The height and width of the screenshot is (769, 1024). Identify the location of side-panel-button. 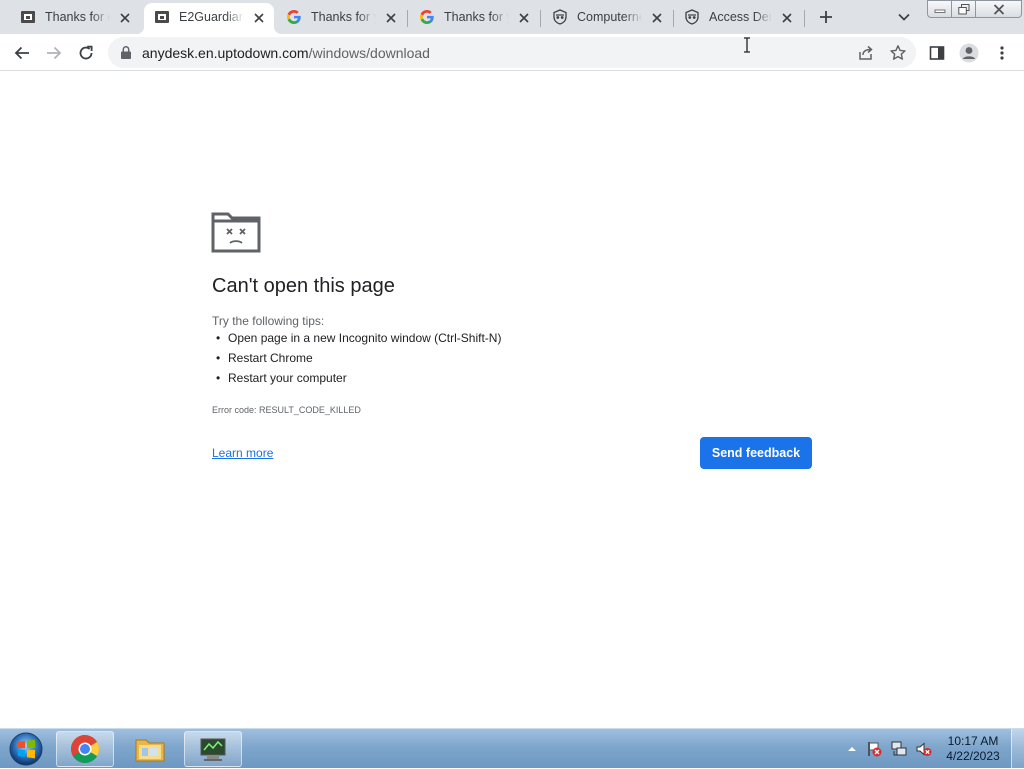
(937, 53).